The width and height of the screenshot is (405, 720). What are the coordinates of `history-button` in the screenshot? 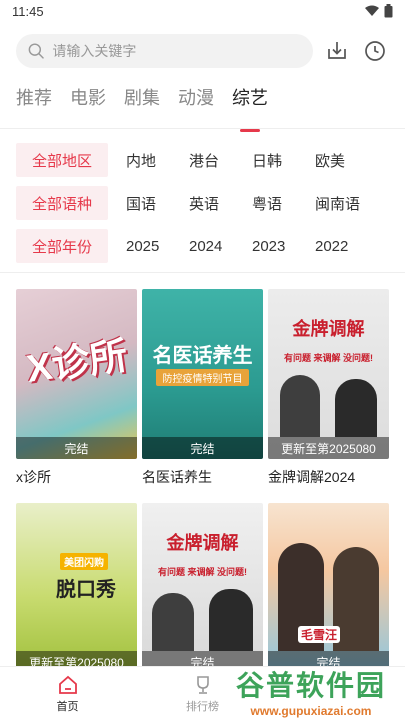 It's located at (375, 51).